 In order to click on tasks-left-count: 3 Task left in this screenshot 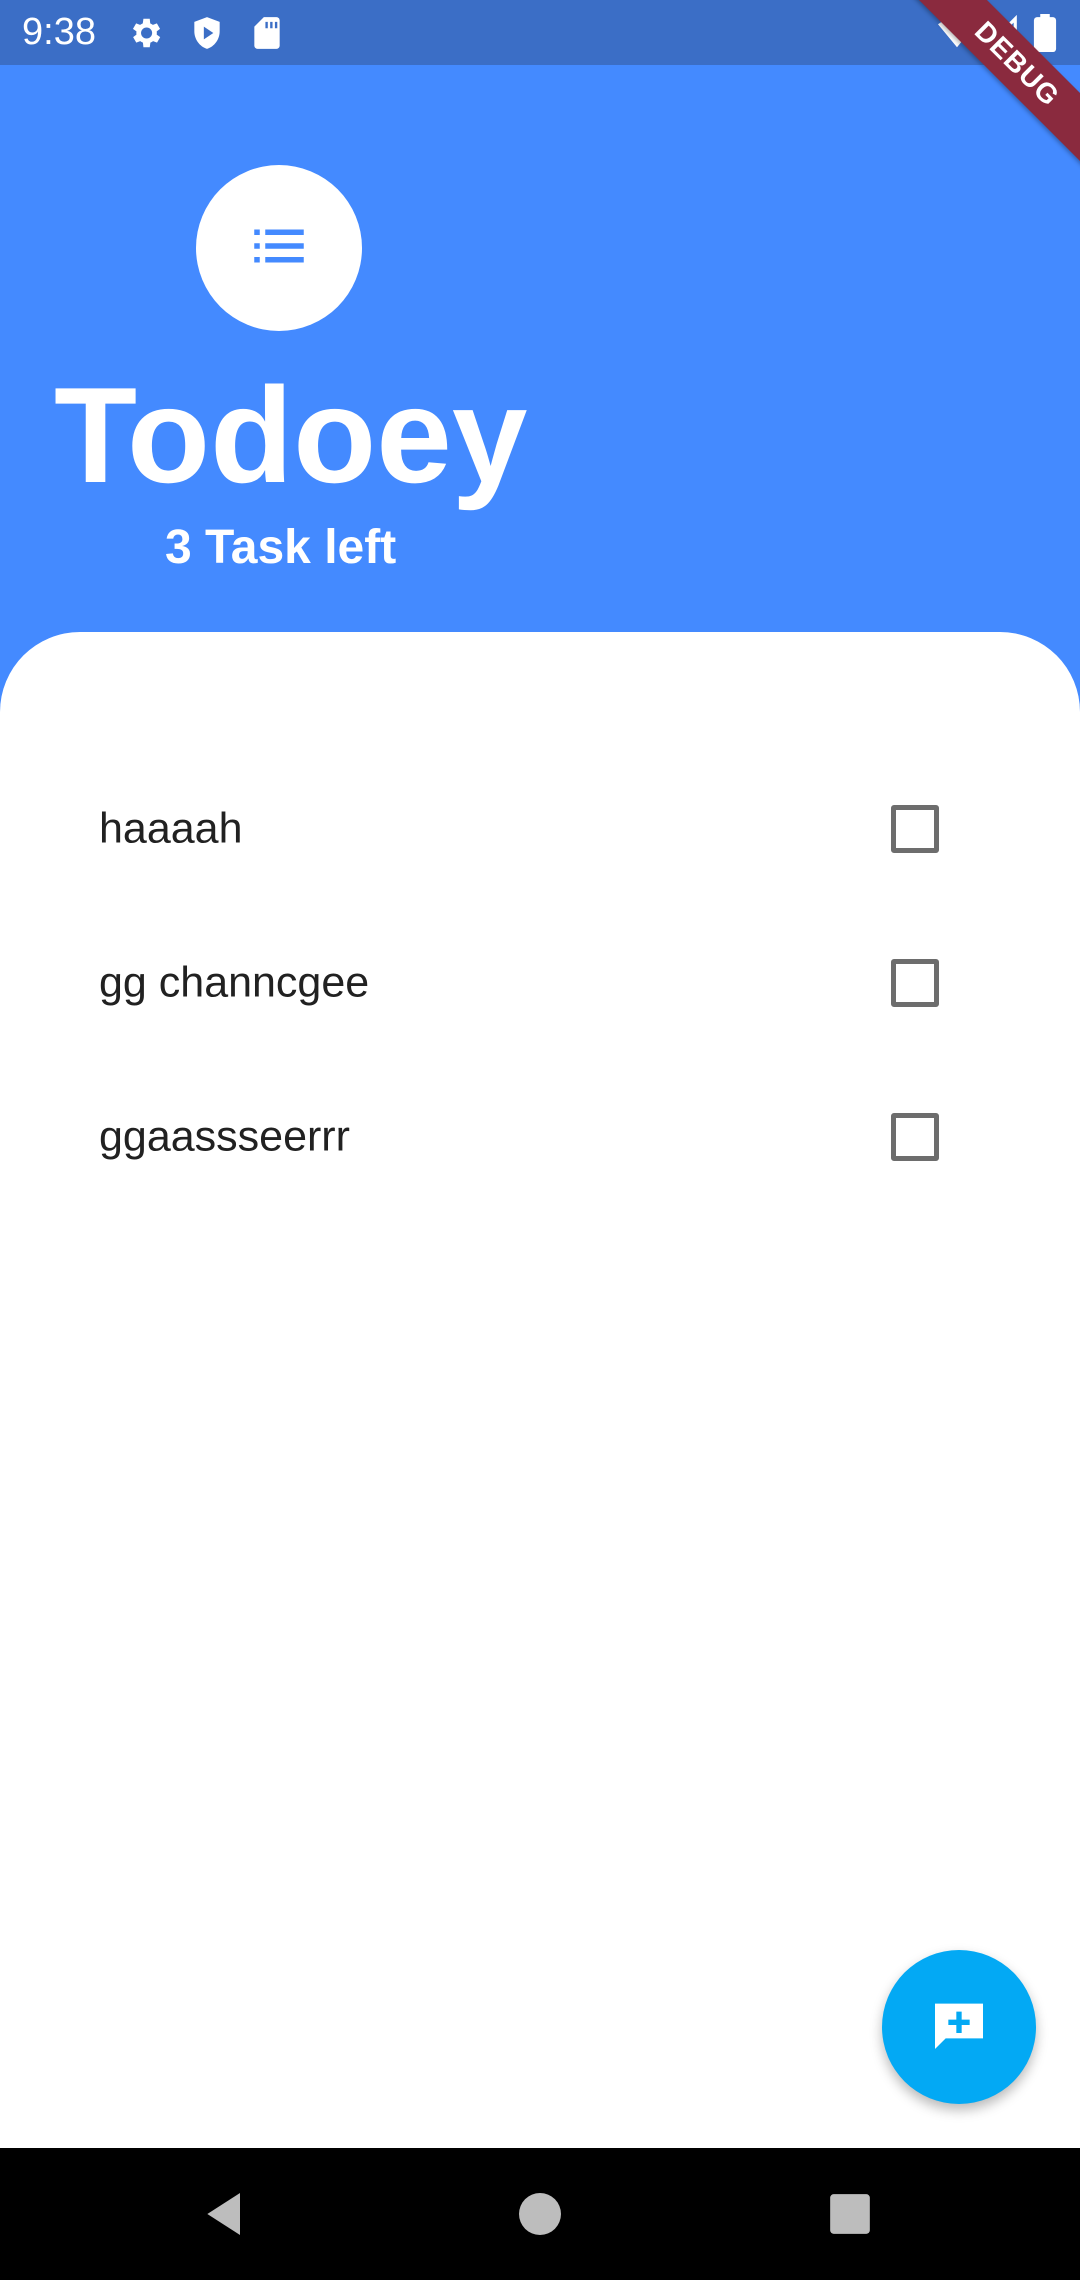, I will do `click(281, 547)`.